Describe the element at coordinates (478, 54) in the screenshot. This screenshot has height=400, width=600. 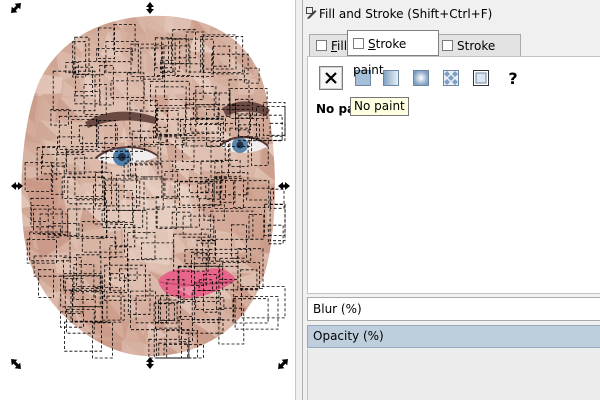
I see `tab-stroke-style: Stroke style` at that location.